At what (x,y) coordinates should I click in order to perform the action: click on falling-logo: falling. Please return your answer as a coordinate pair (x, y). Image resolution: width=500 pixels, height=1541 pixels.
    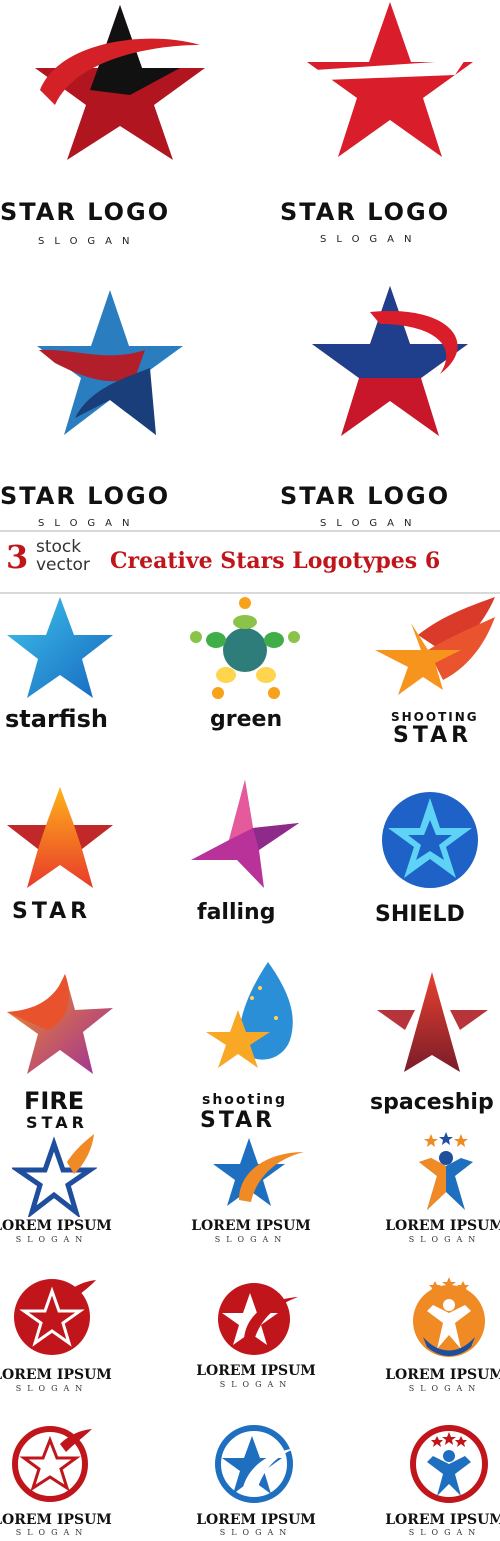
    Looking at the image, I should click on (245, 858).